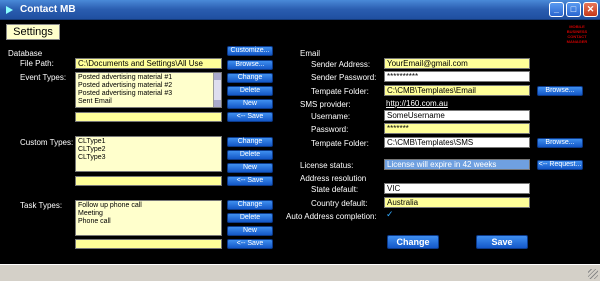 The image size is (600, 281). Describe the element at coordinates (300, 272) in the screenshot. I see `status-bar` at that location.